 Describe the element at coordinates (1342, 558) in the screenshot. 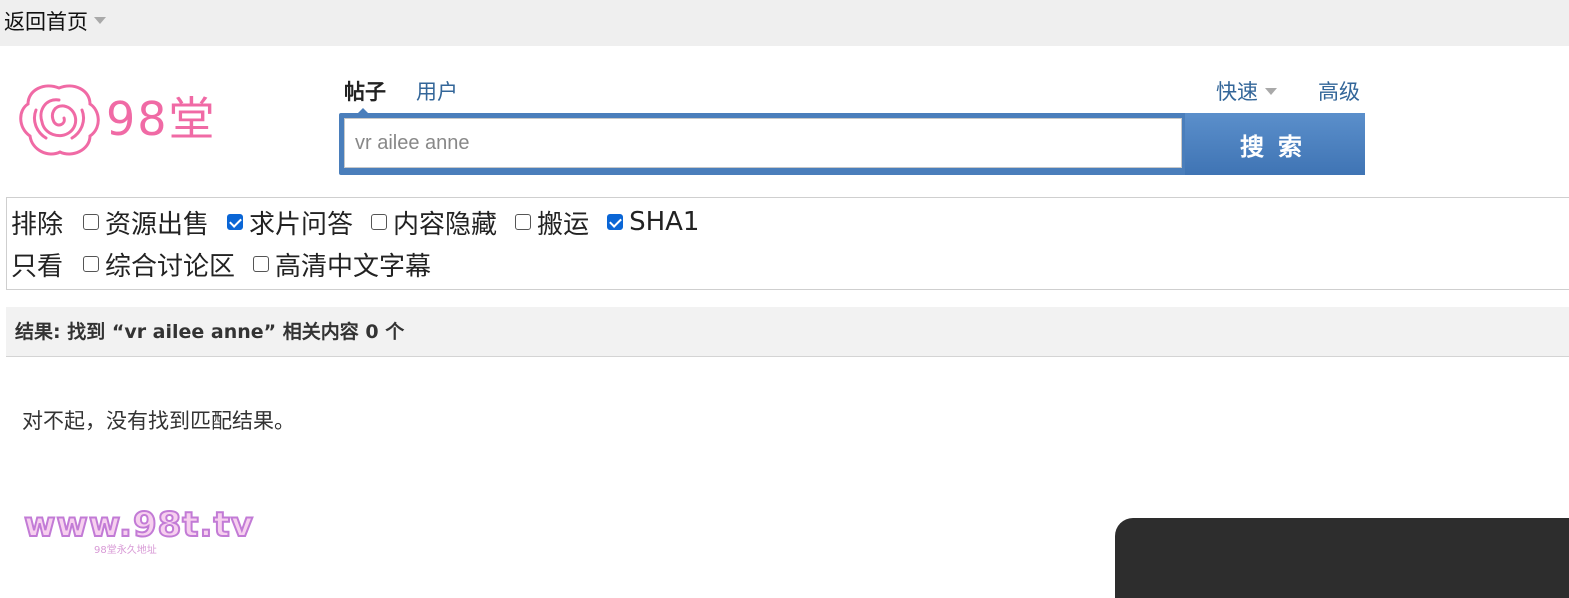

I see `floating-dark-panel` at that location.